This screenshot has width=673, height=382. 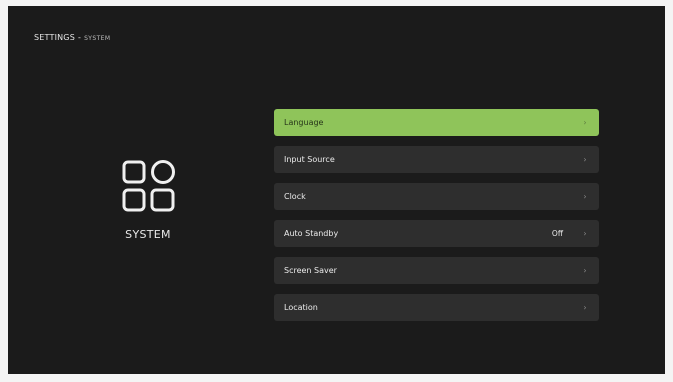 What do you see at coordinates (54, 37) in the screenshot?
I see `breadcrumb-title: SETTINGS` at bounding box center [54, 37].